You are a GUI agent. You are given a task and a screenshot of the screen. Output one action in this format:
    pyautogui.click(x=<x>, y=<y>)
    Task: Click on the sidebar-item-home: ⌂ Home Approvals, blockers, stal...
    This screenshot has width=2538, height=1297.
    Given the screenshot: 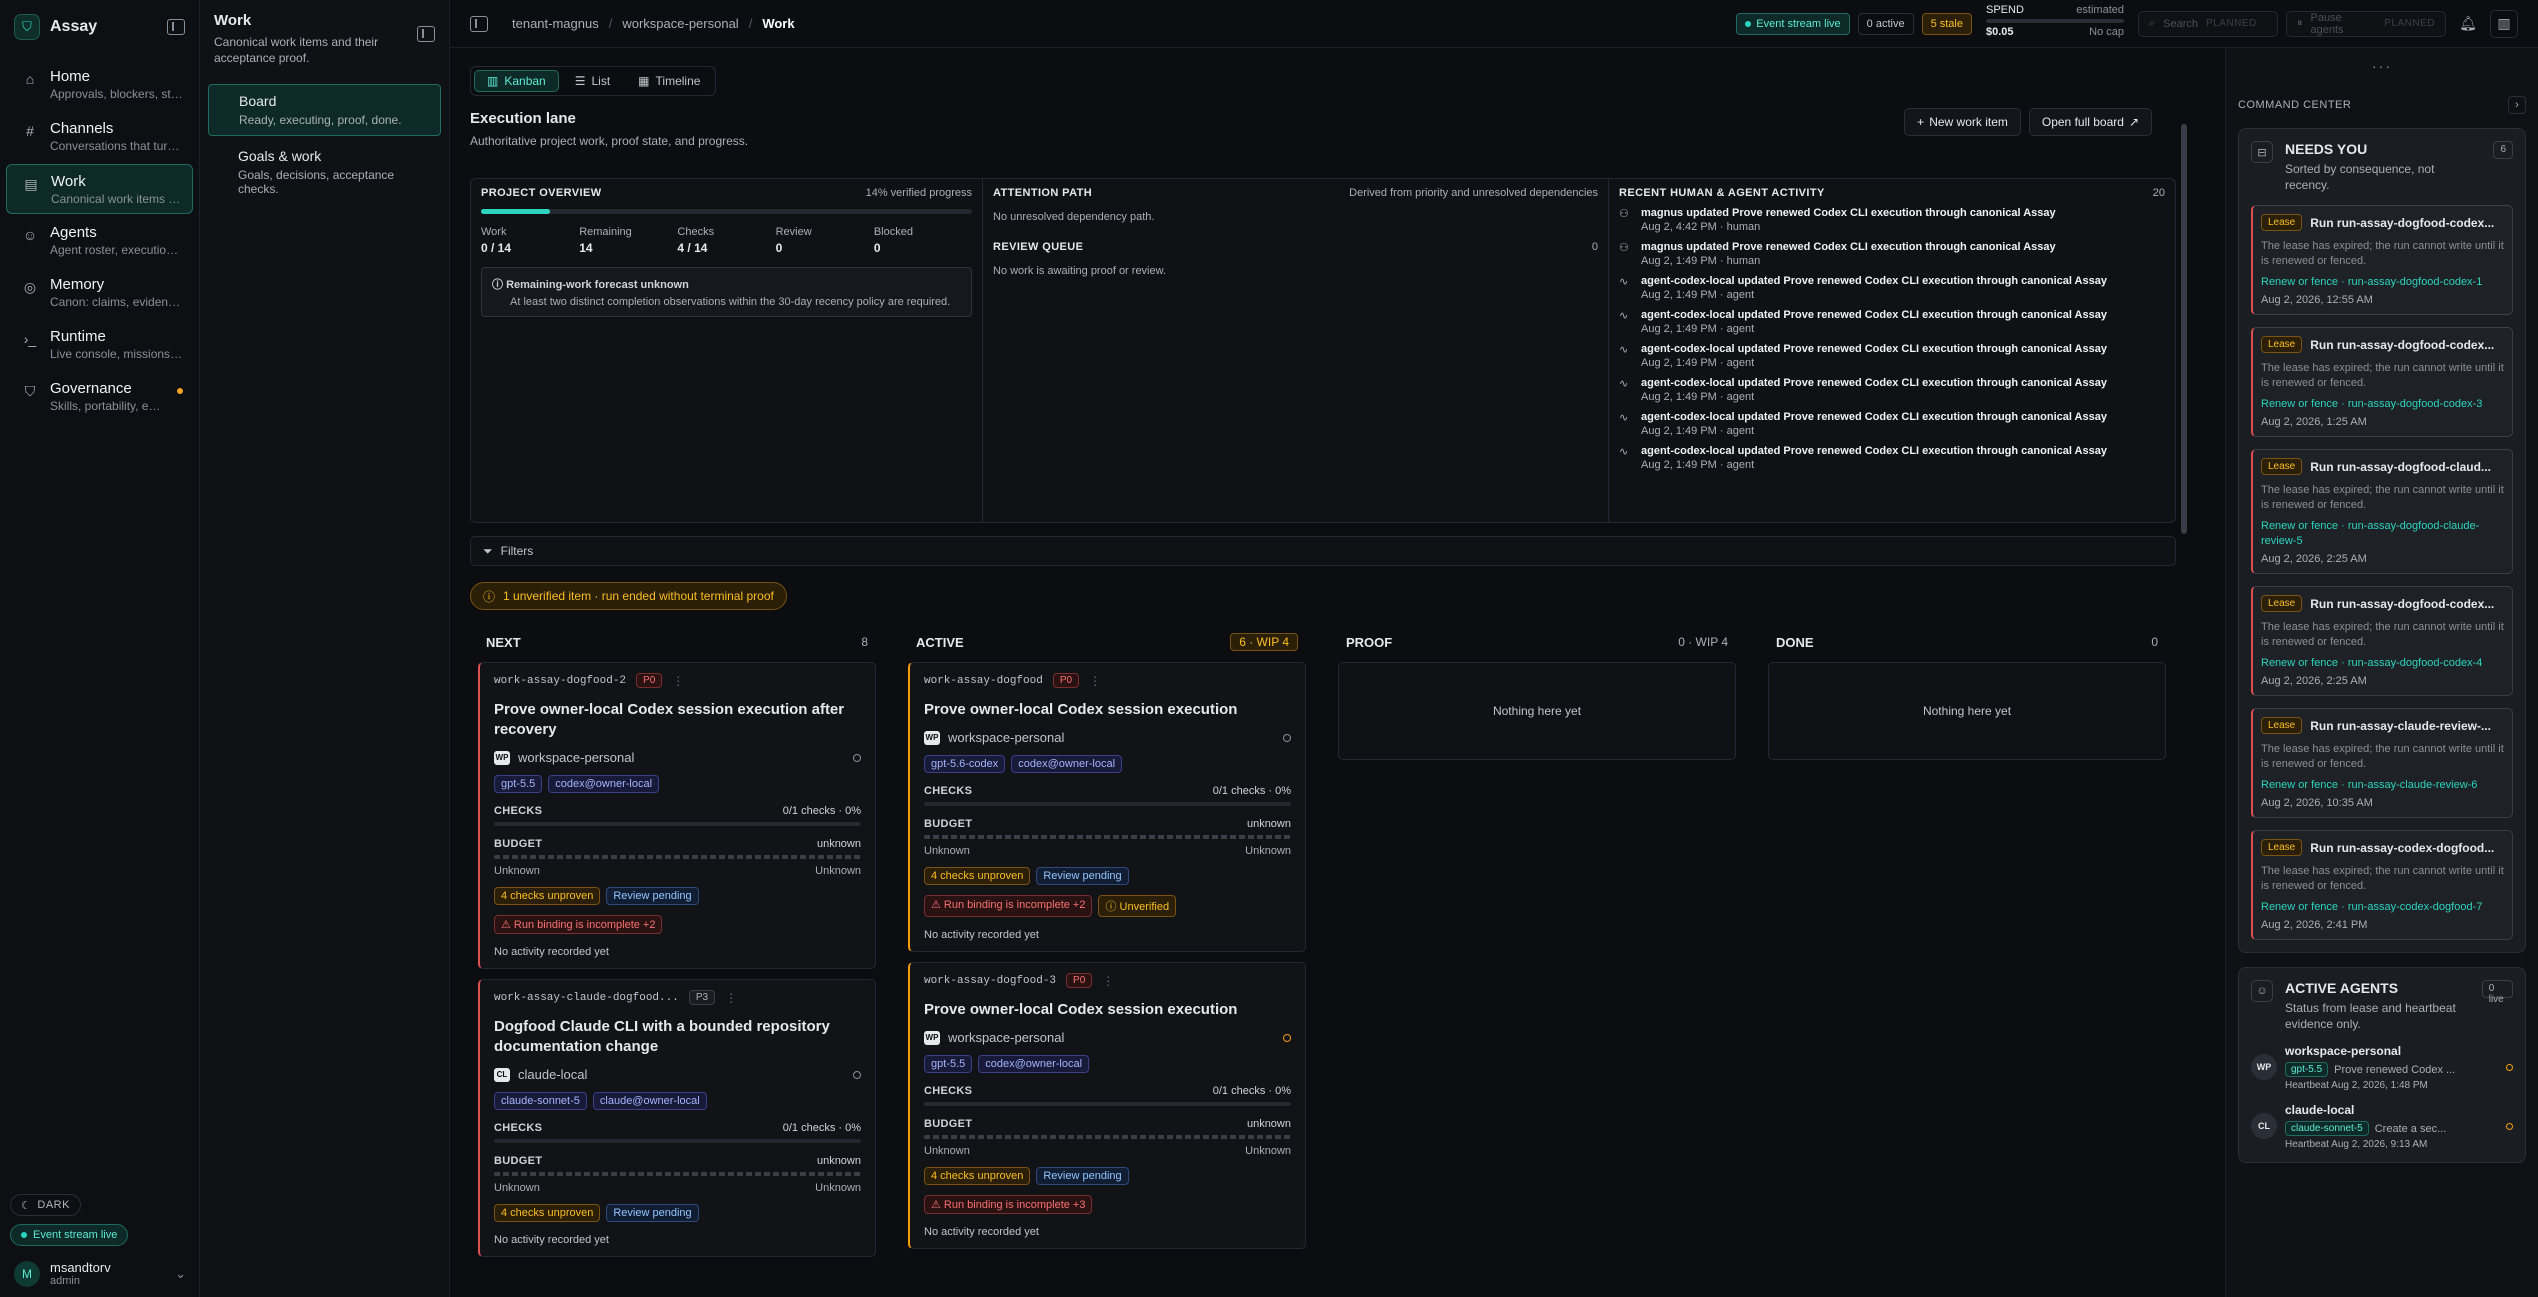 What is the action you would take?
    pyautogui.click(x=99, y=85)
    